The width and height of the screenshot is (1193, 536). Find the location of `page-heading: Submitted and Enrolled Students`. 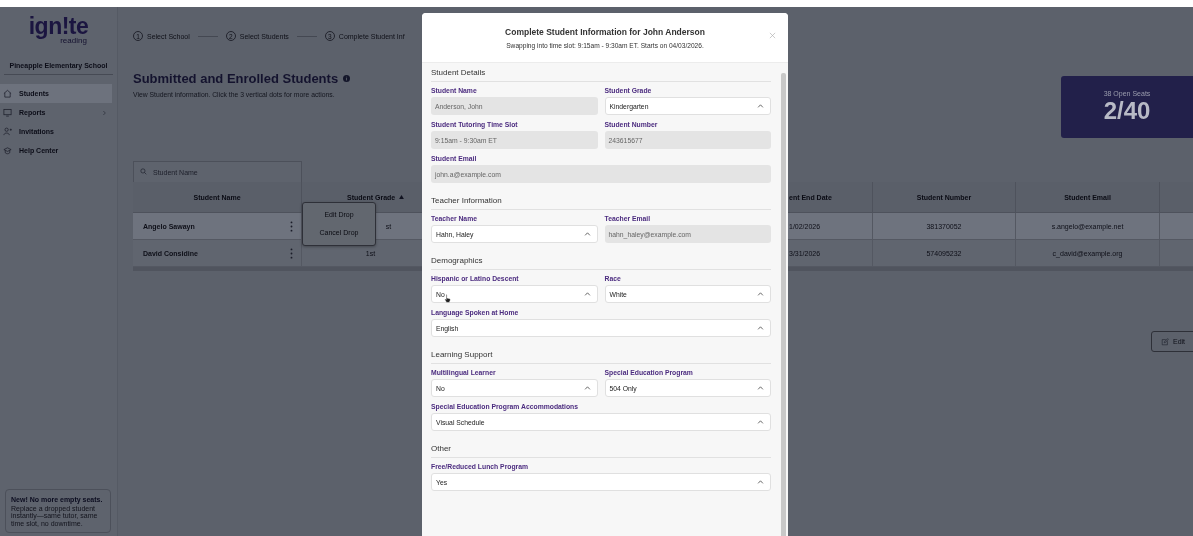

page-heading: Submitted and Enrolled Students is located at coordinates (236, 78).